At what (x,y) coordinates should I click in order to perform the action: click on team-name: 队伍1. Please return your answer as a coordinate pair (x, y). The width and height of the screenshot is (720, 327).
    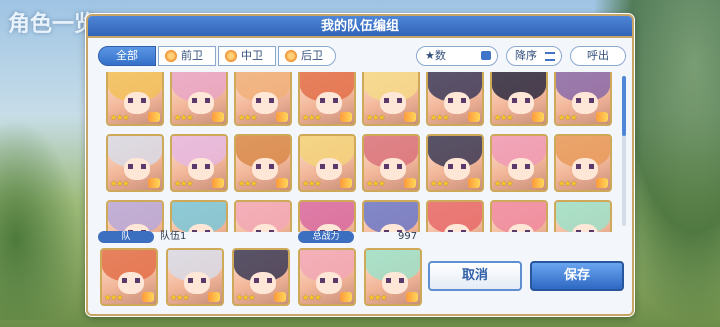
    Looking at the image, I should click on (173, 237).